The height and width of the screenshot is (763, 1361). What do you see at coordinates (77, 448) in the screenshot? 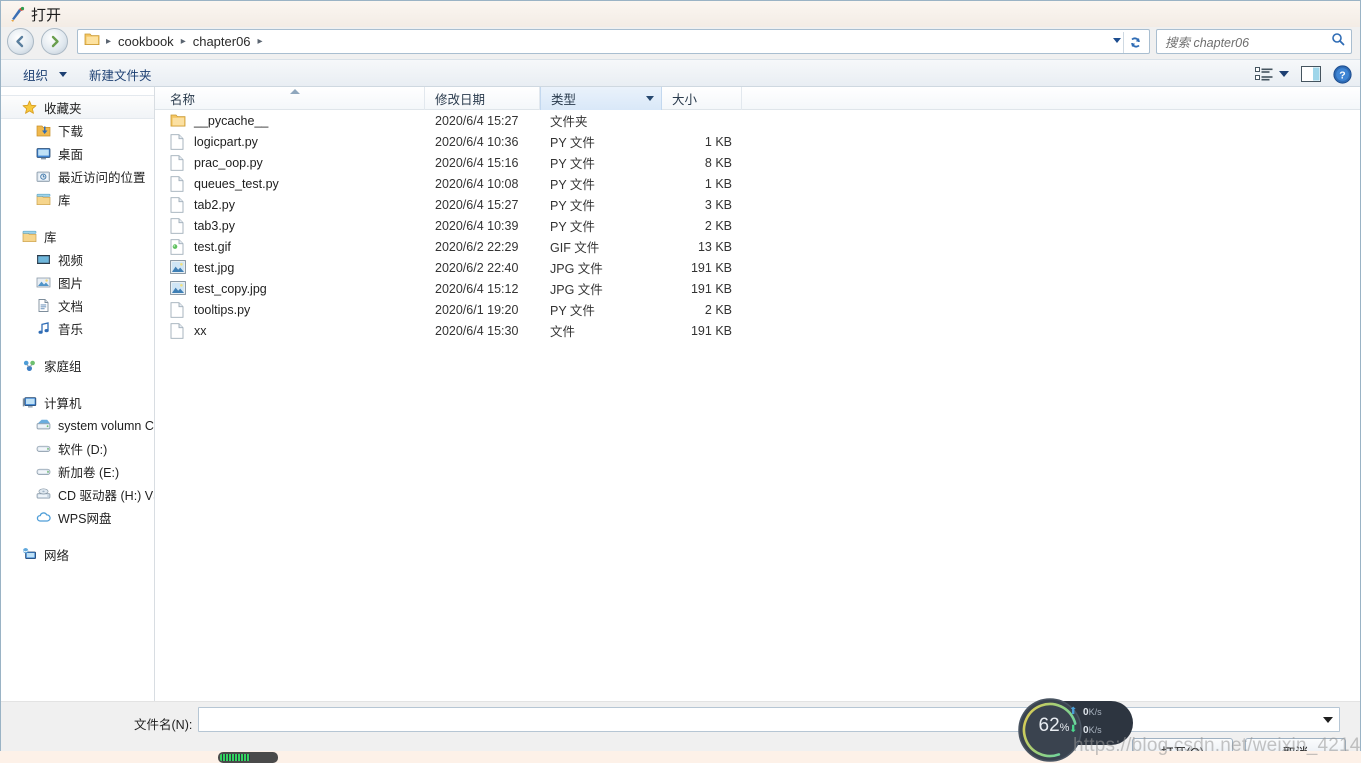
I see `sidebar-item-drive-d: 软件 (D:)` at bounding box center [77, 448].